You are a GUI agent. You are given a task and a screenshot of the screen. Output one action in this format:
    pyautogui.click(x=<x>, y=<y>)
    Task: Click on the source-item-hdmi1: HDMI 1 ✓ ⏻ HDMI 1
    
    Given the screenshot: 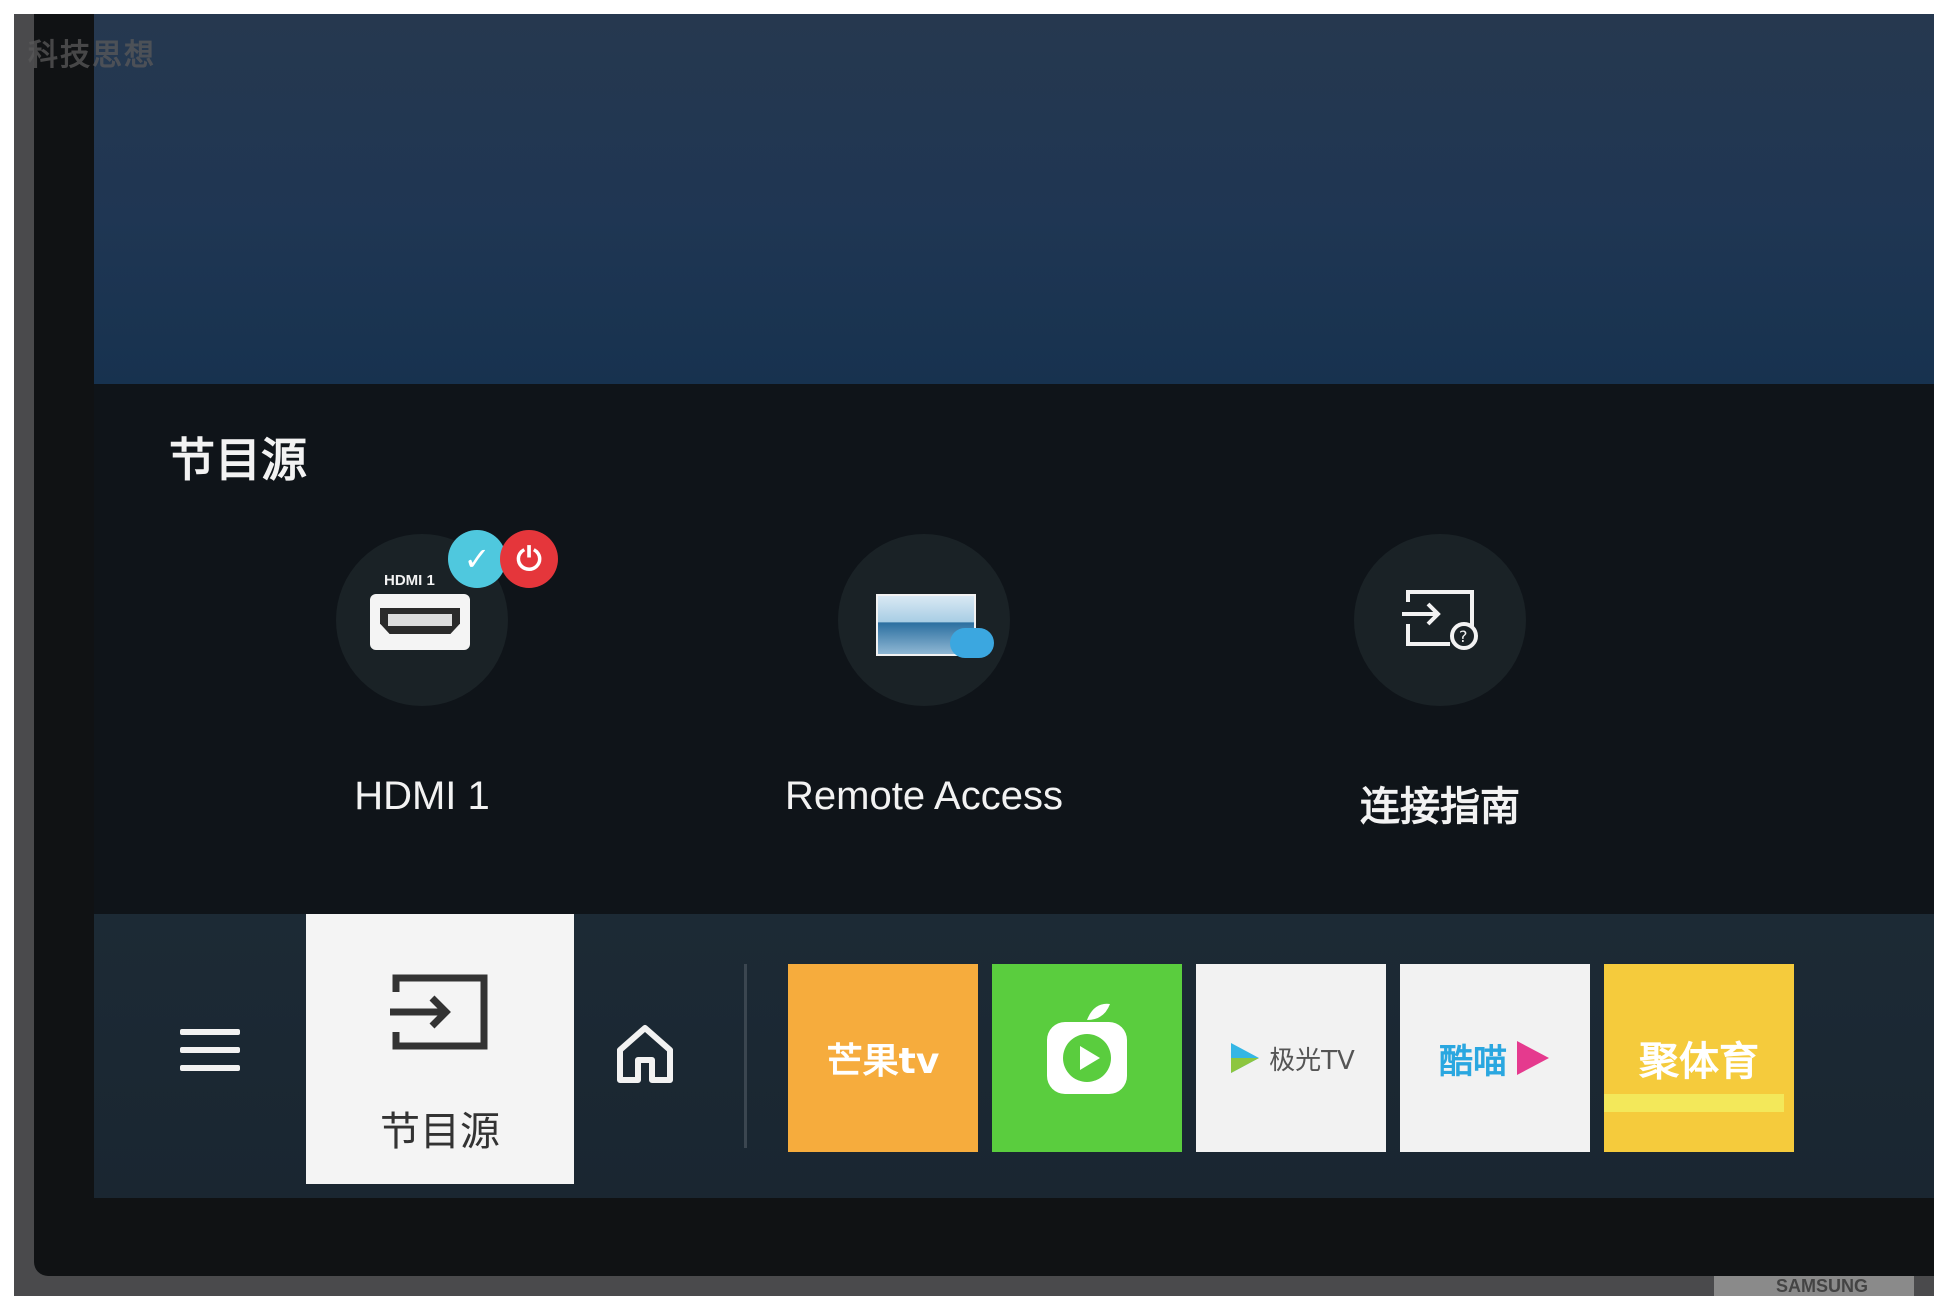 What is the action you would take?
    pyautogui.click(x=422, y=692)
    